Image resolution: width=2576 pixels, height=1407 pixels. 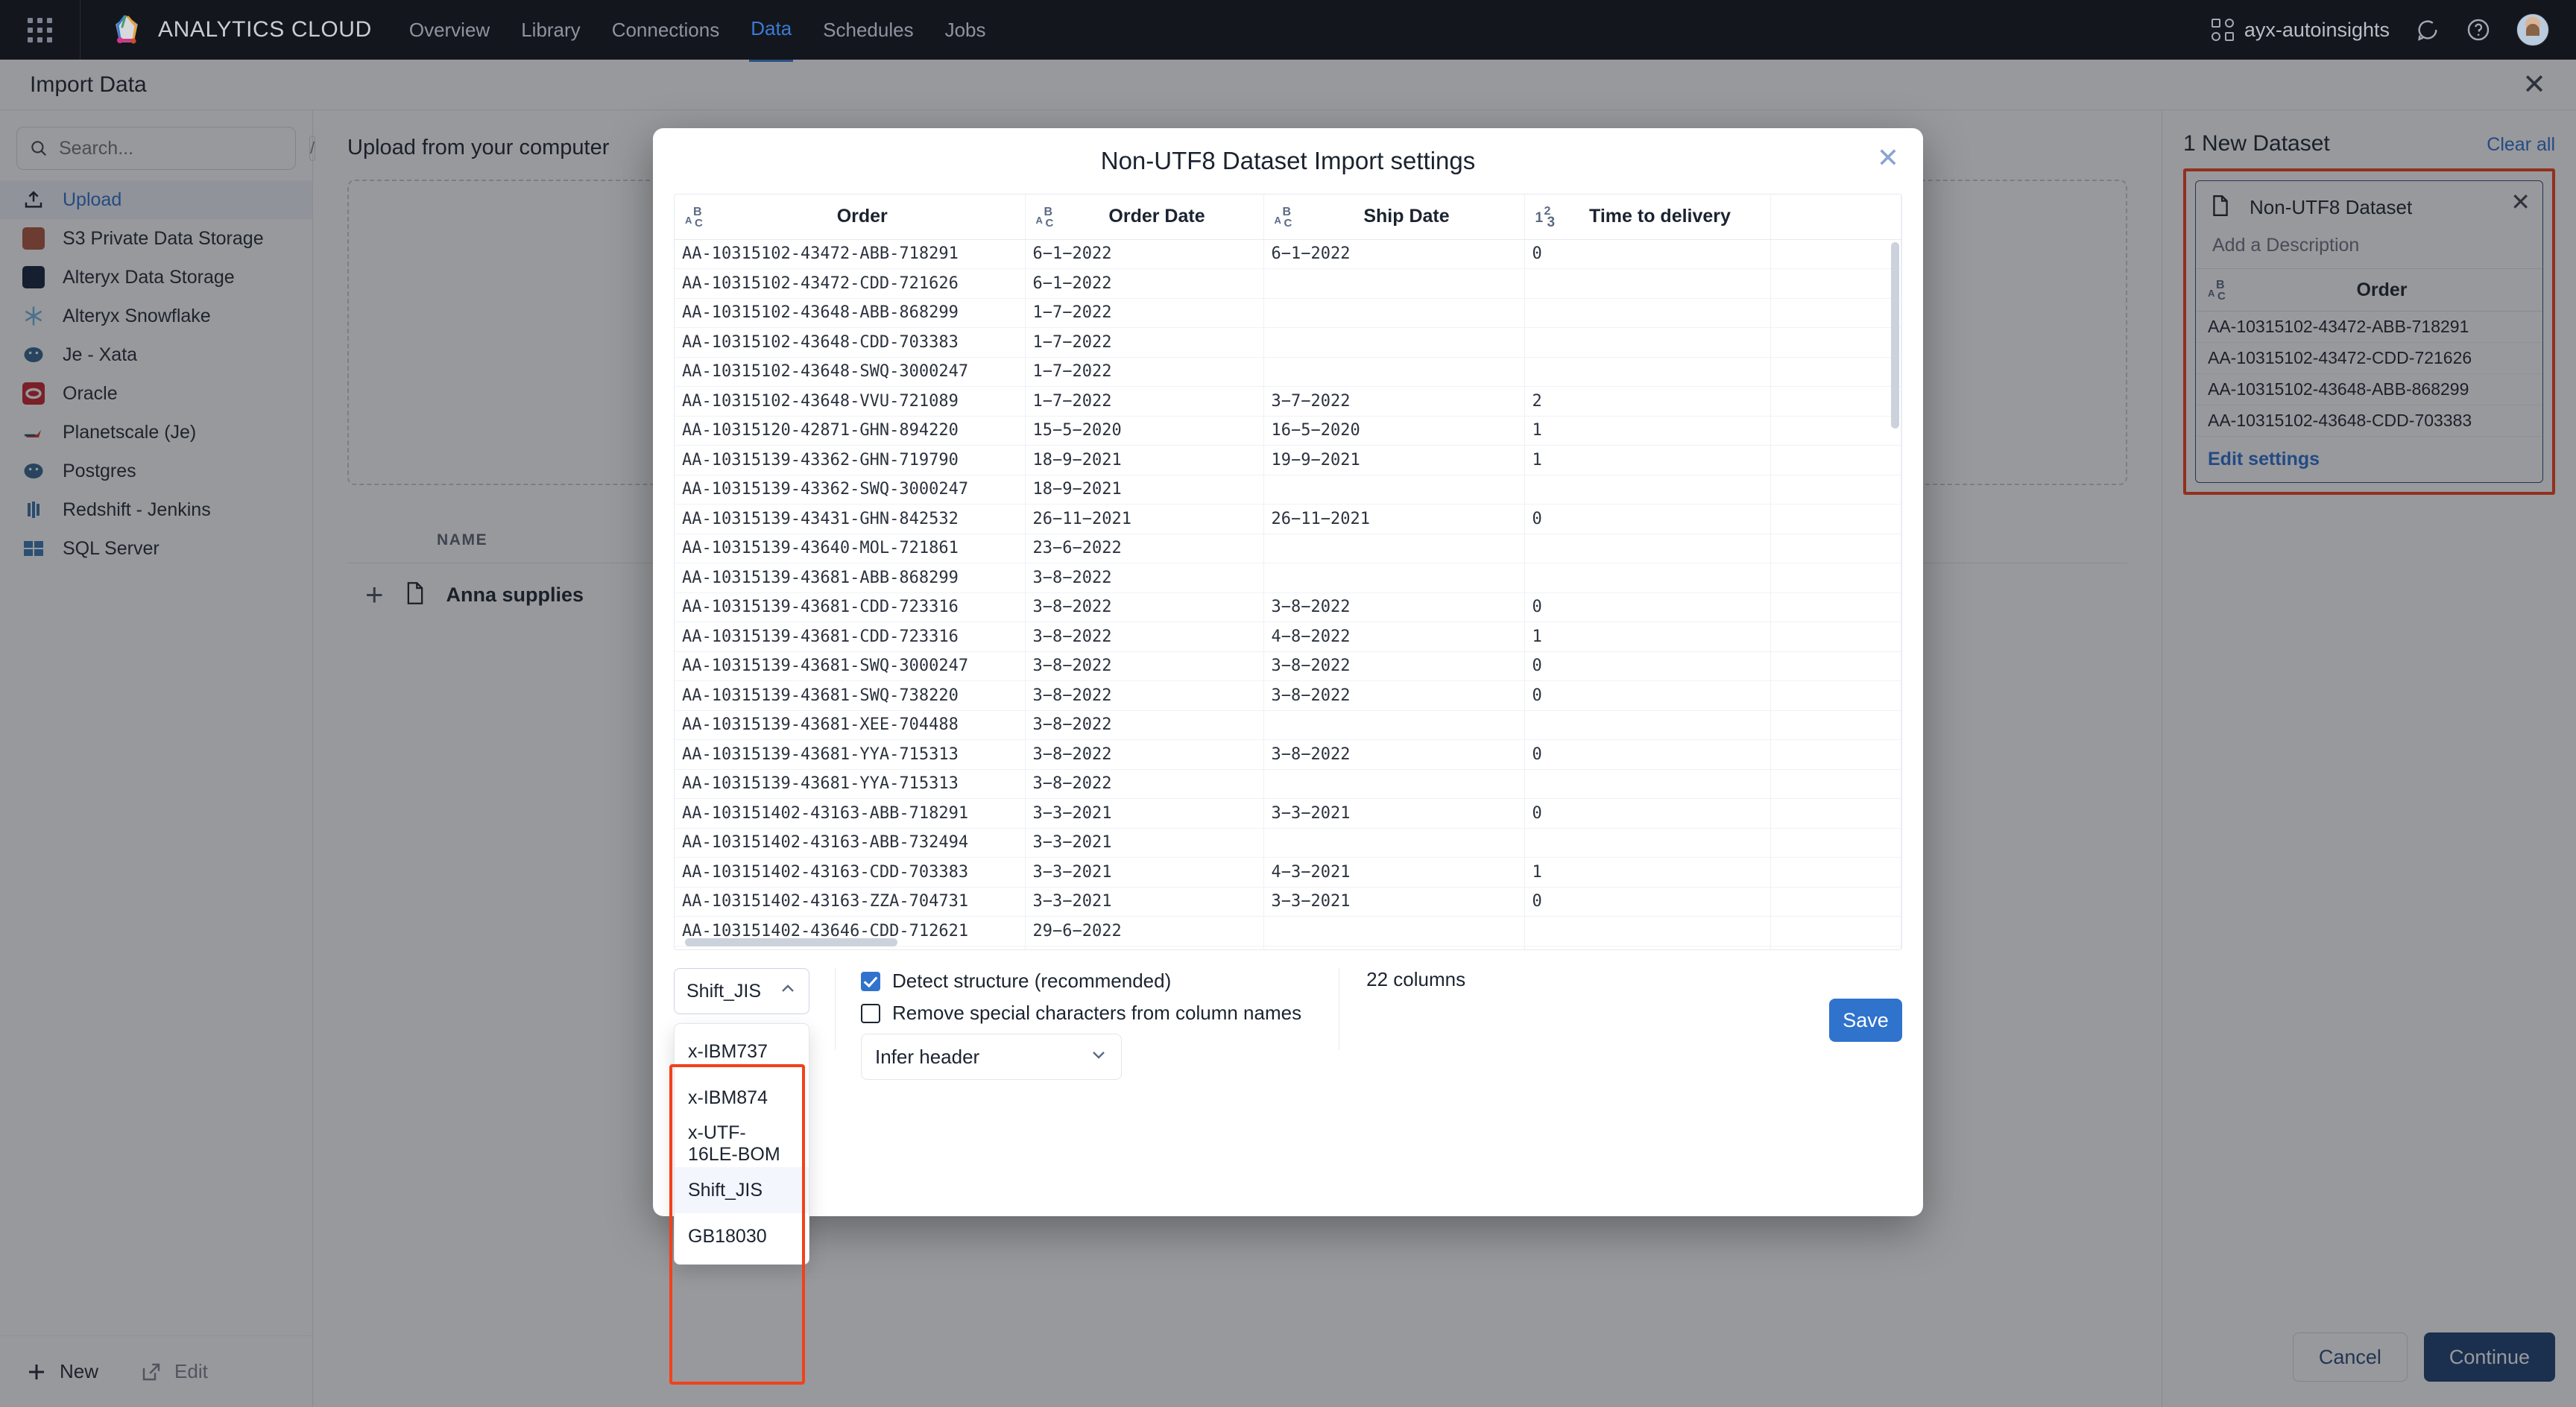 I want to click on column-header-ship-date: ABC Ship Date, so click(x=1394, y=217).